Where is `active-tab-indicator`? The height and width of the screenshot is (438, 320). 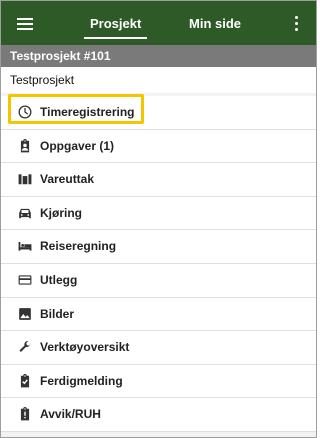
active-tab-indicator is located at coordinates (116, 38).